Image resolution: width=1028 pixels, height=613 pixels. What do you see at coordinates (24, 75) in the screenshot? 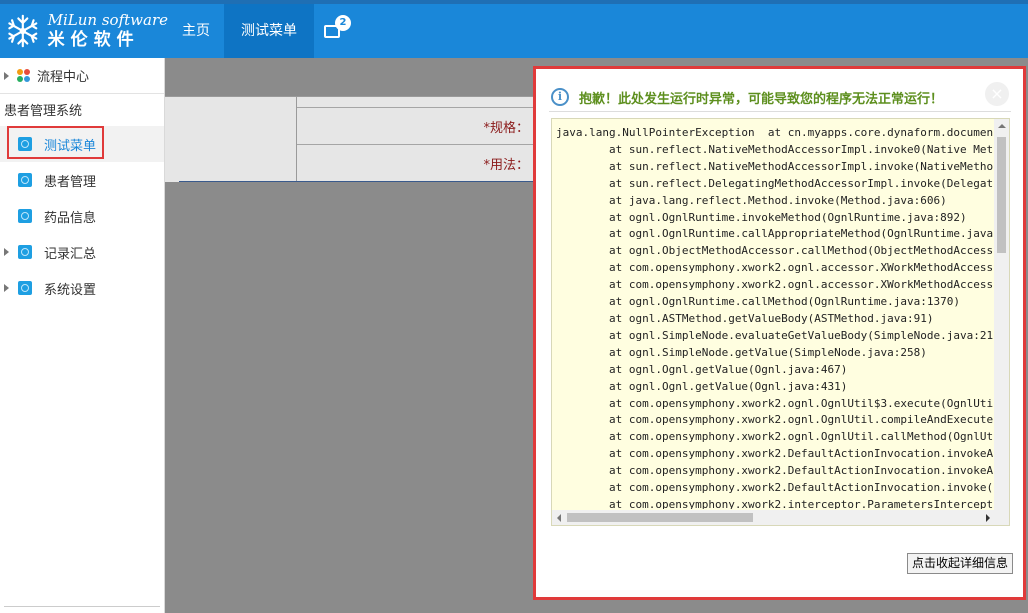
I see `flow-center-icon` at bounding box center [24, 75].